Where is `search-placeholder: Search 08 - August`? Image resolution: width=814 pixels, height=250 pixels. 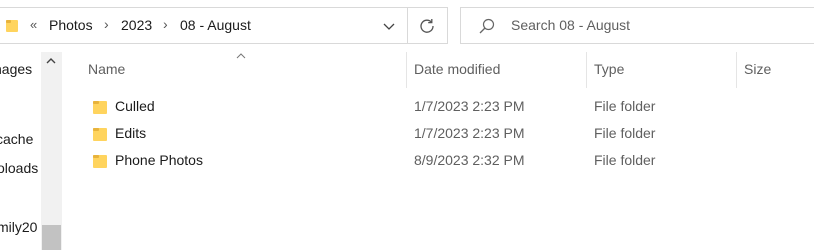
search-placeholder: Search 08 - August is located at coordinates (571, 25).